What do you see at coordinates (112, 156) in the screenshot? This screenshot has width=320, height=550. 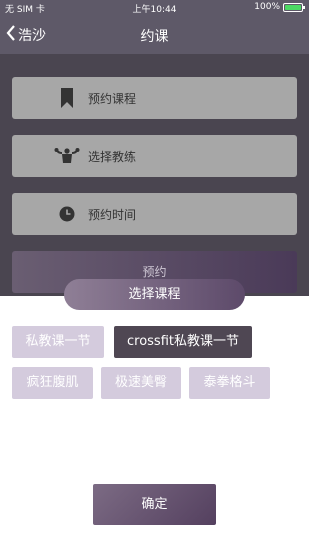 I see `menu-label: 选择教练` at bounding box center [112, 156].